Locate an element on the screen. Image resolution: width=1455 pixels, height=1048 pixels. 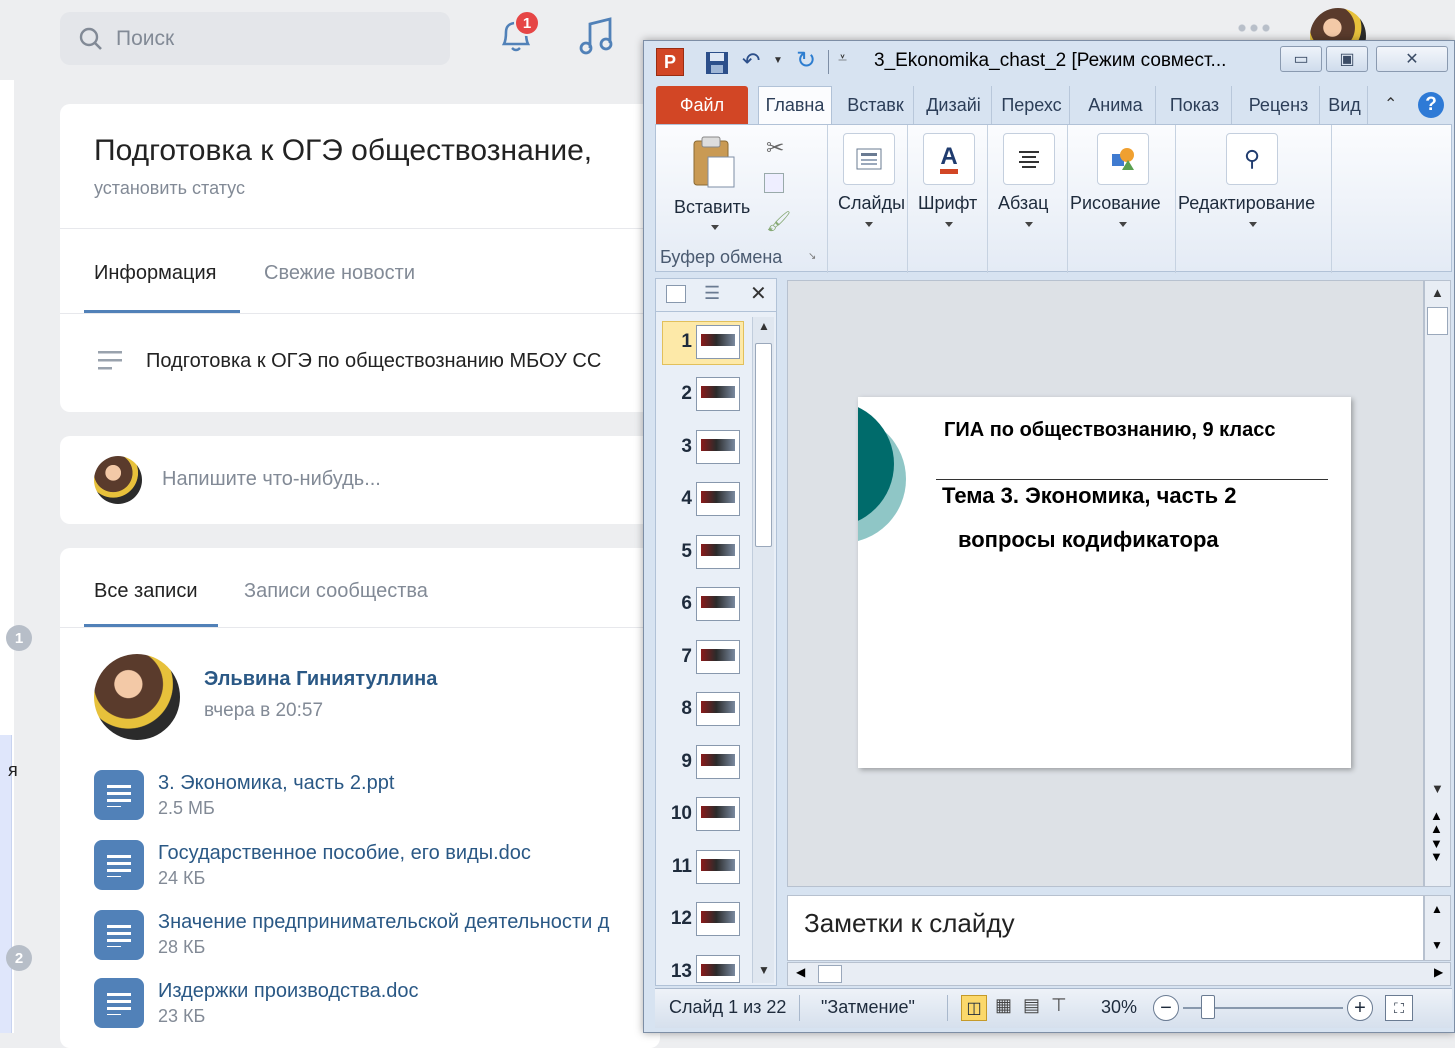
zoom-level: 30% is located at coordinates (1119, 1007).